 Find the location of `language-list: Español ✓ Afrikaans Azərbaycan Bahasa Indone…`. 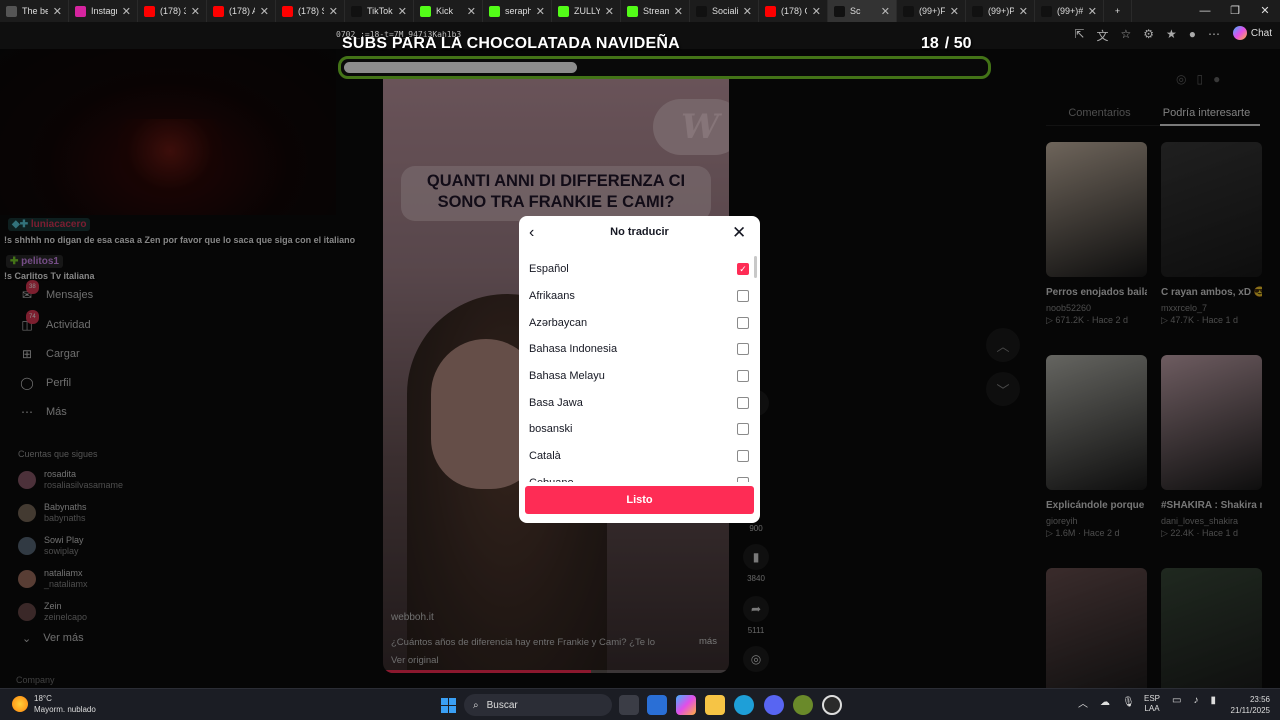

language-list: Español ✓ Afrikaans Azərbaycan Bahasa Indone… is located at coordinates (639, 369).